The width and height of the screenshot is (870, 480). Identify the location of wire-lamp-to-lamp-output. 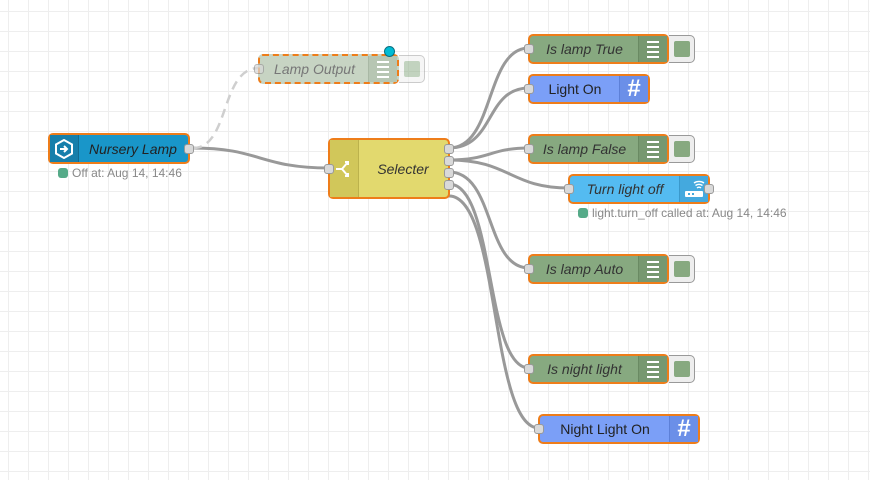
(226, 108).